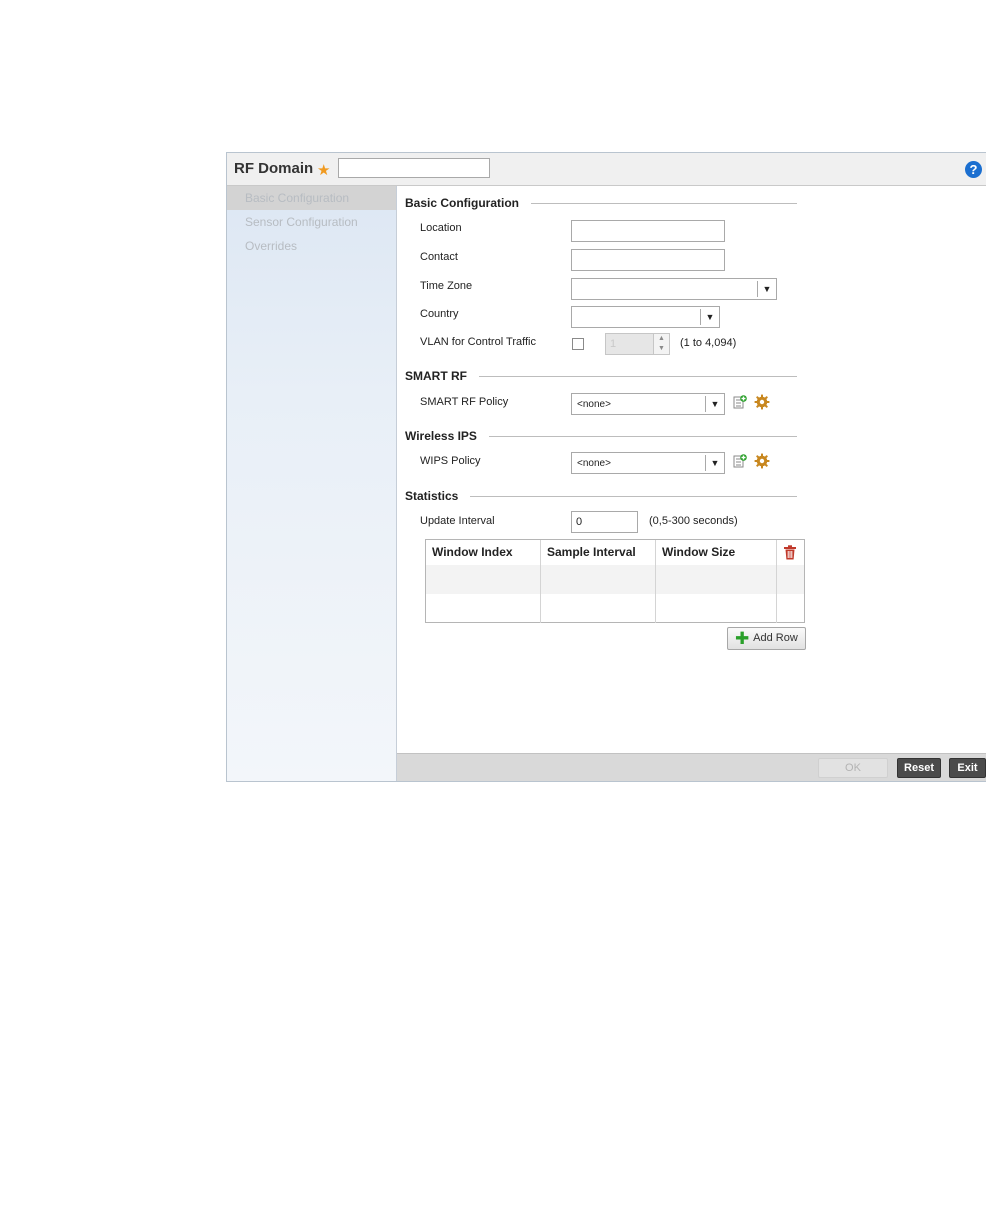 This screenshot has height=1225, width=986. What do you see at coordinates (439, 257) in the screenshot?
I see `contact-label: Contact` at bounding box center [439, 257].